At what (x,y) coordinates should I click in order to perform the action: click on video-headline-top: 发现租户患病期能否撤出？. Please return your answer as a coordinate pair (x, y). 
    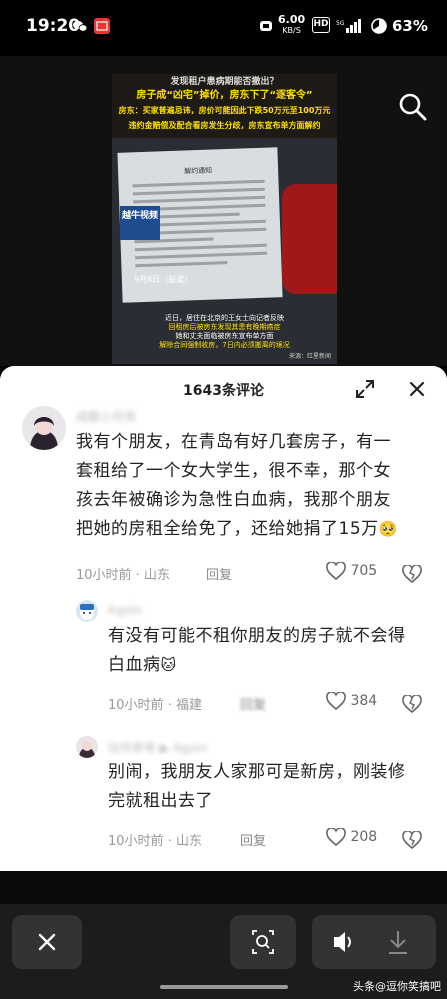
    Looking at the image, I should click on (224, 82).